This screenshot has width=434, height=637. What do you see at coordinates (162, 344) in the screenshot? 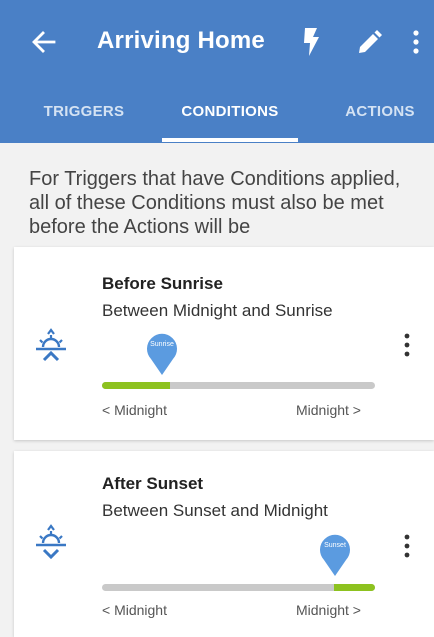
I see `marker-label: Sunrise` at bounding box center [162, 344].